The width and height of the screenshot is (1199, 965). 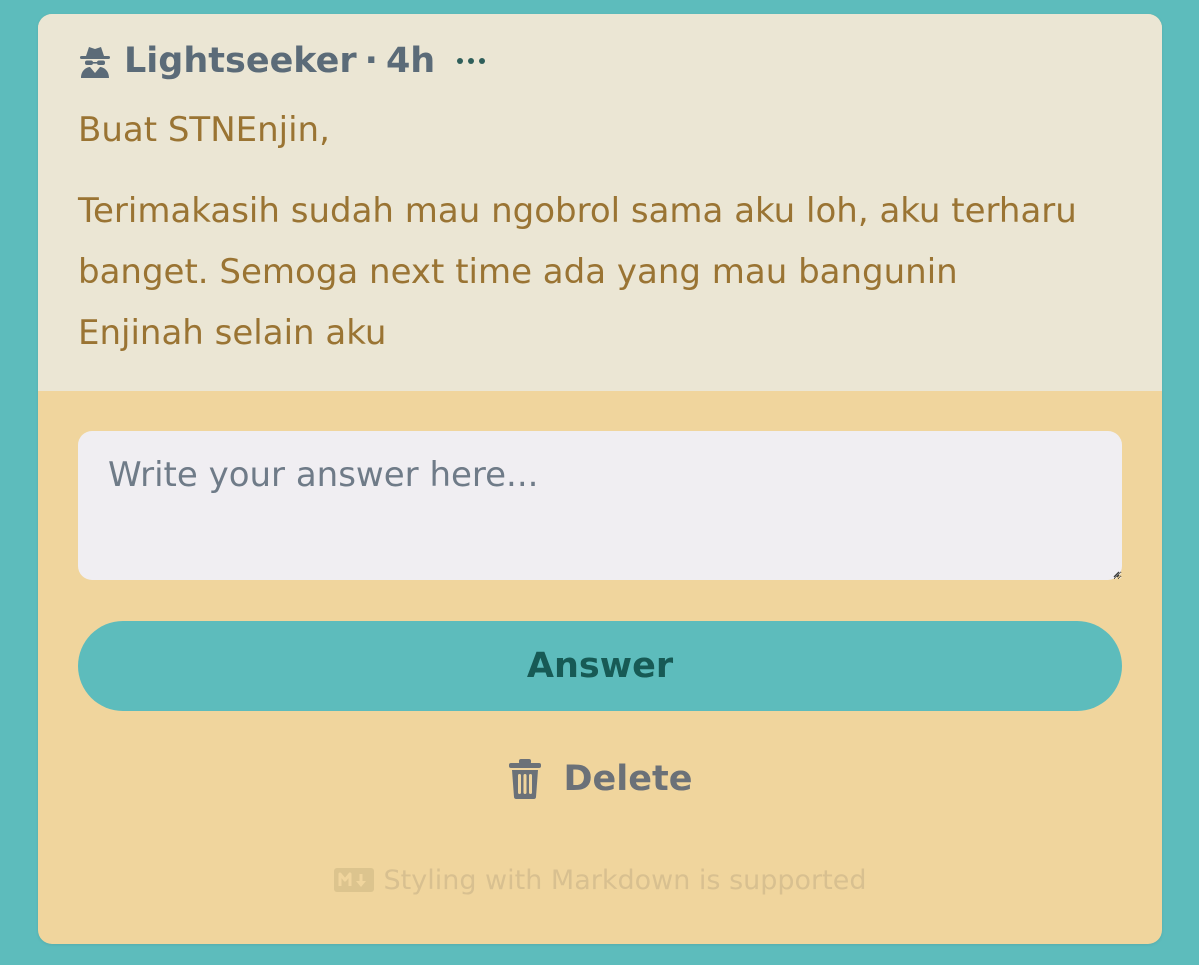 What do you see at coordinates (628, 779) in the screenshot?
I see `delete-button-label: Delete` at bounding box center [628, 779].